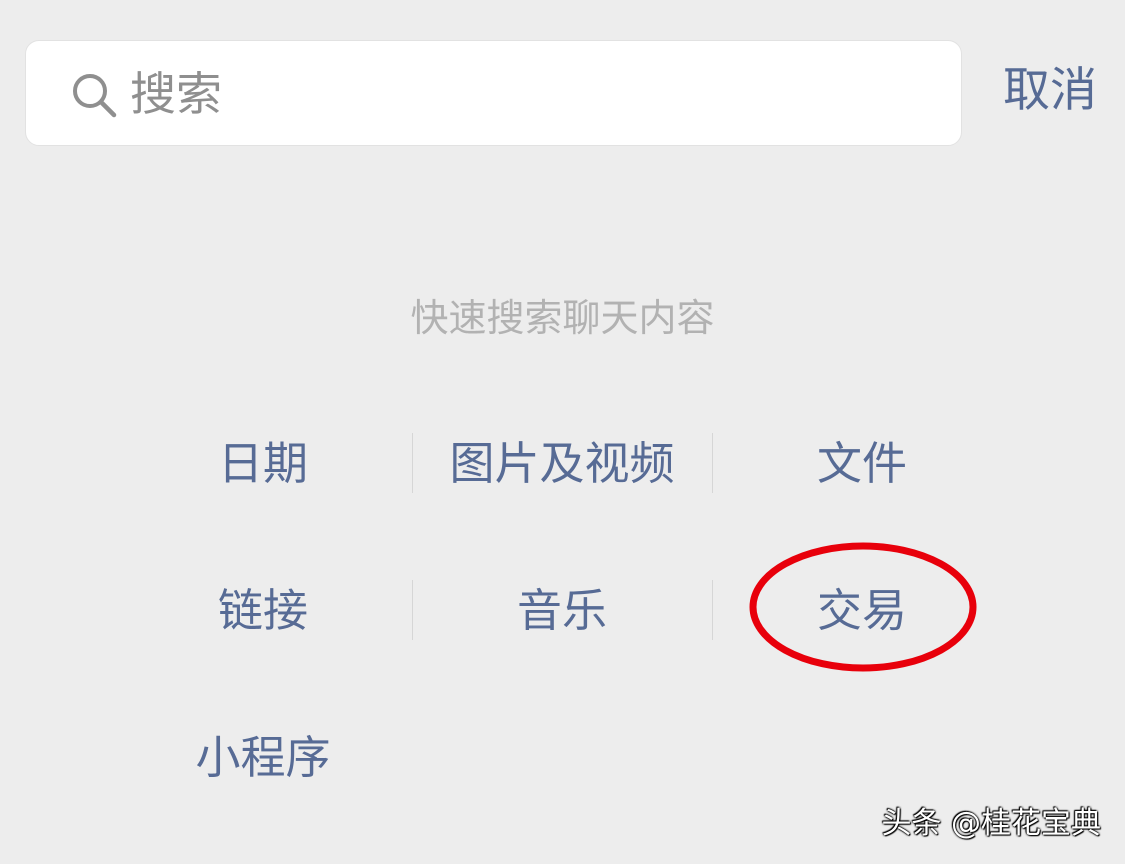 This screenshot has height=864, width=1125. I want to click on category-music: 音乐, so click(562, 611).